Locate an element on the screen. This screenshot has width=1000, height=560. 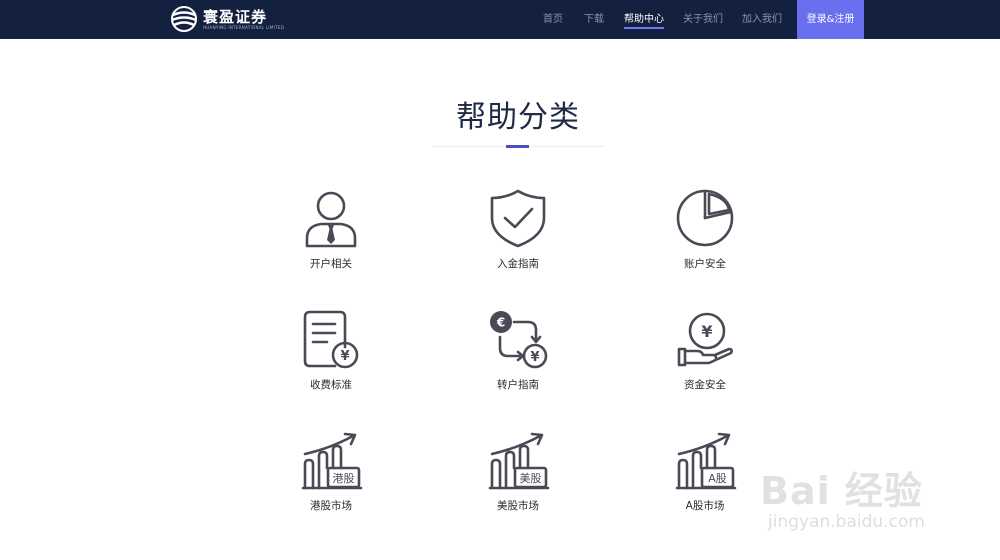
nav-about-us: 关于我们 is located at coordinates (703, 19).